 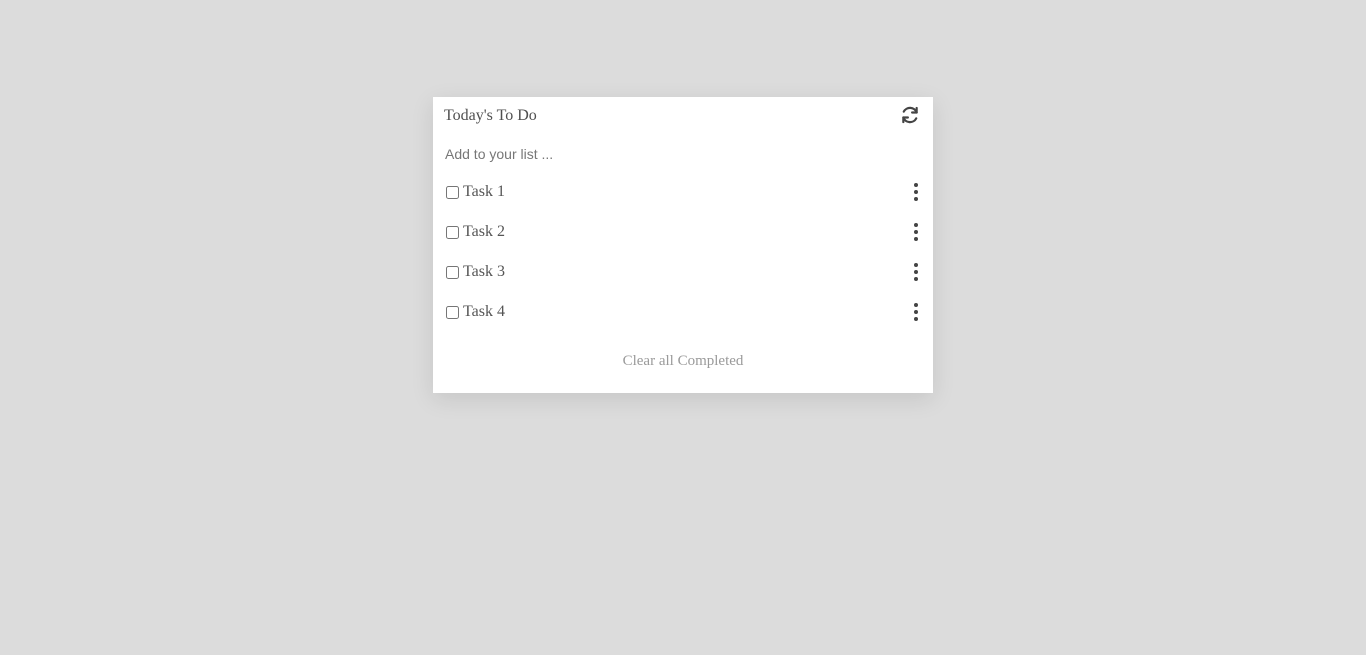 I want to click on task-list: Task 1 Task 2 Task 3 Task 4, so click(x=683, y=253).